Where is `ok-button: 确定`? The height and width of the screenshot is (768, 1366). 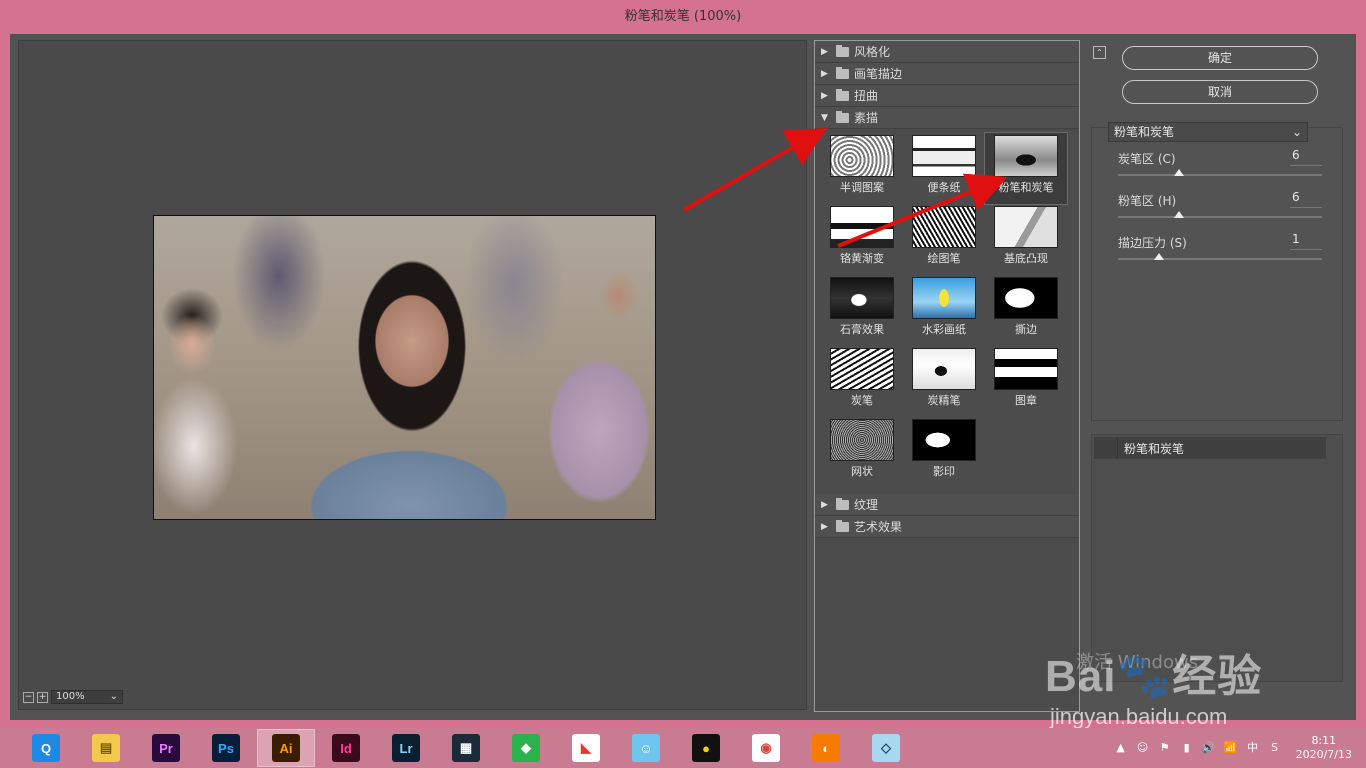
ok-button: 确定 is located at coordinates (1220, 58).